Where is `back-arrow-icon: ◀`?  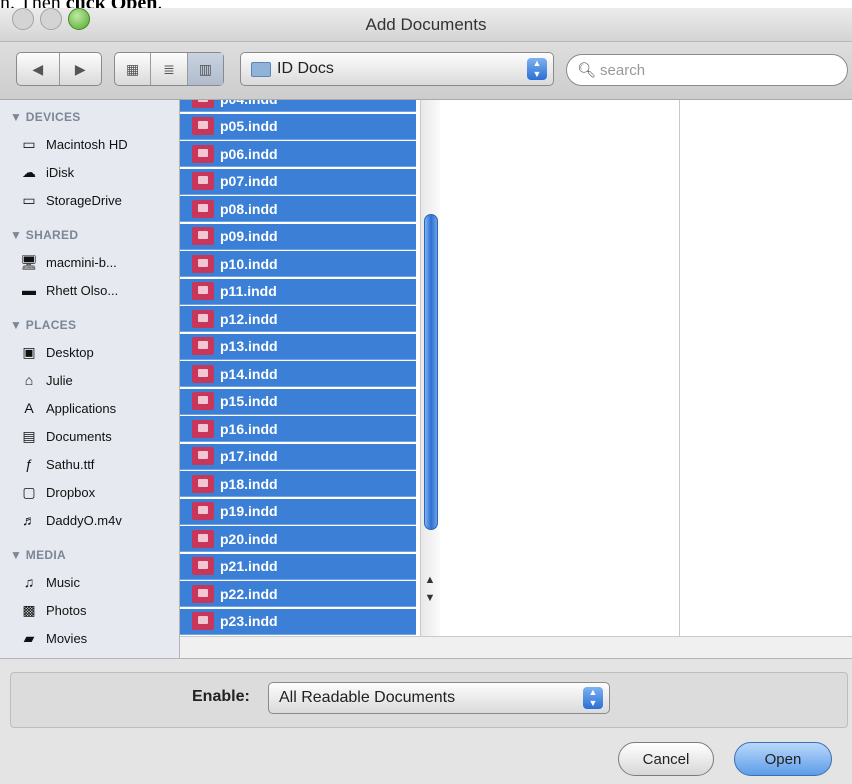
back-arrow-icon: ◀ is located at coordinates (38, 69).